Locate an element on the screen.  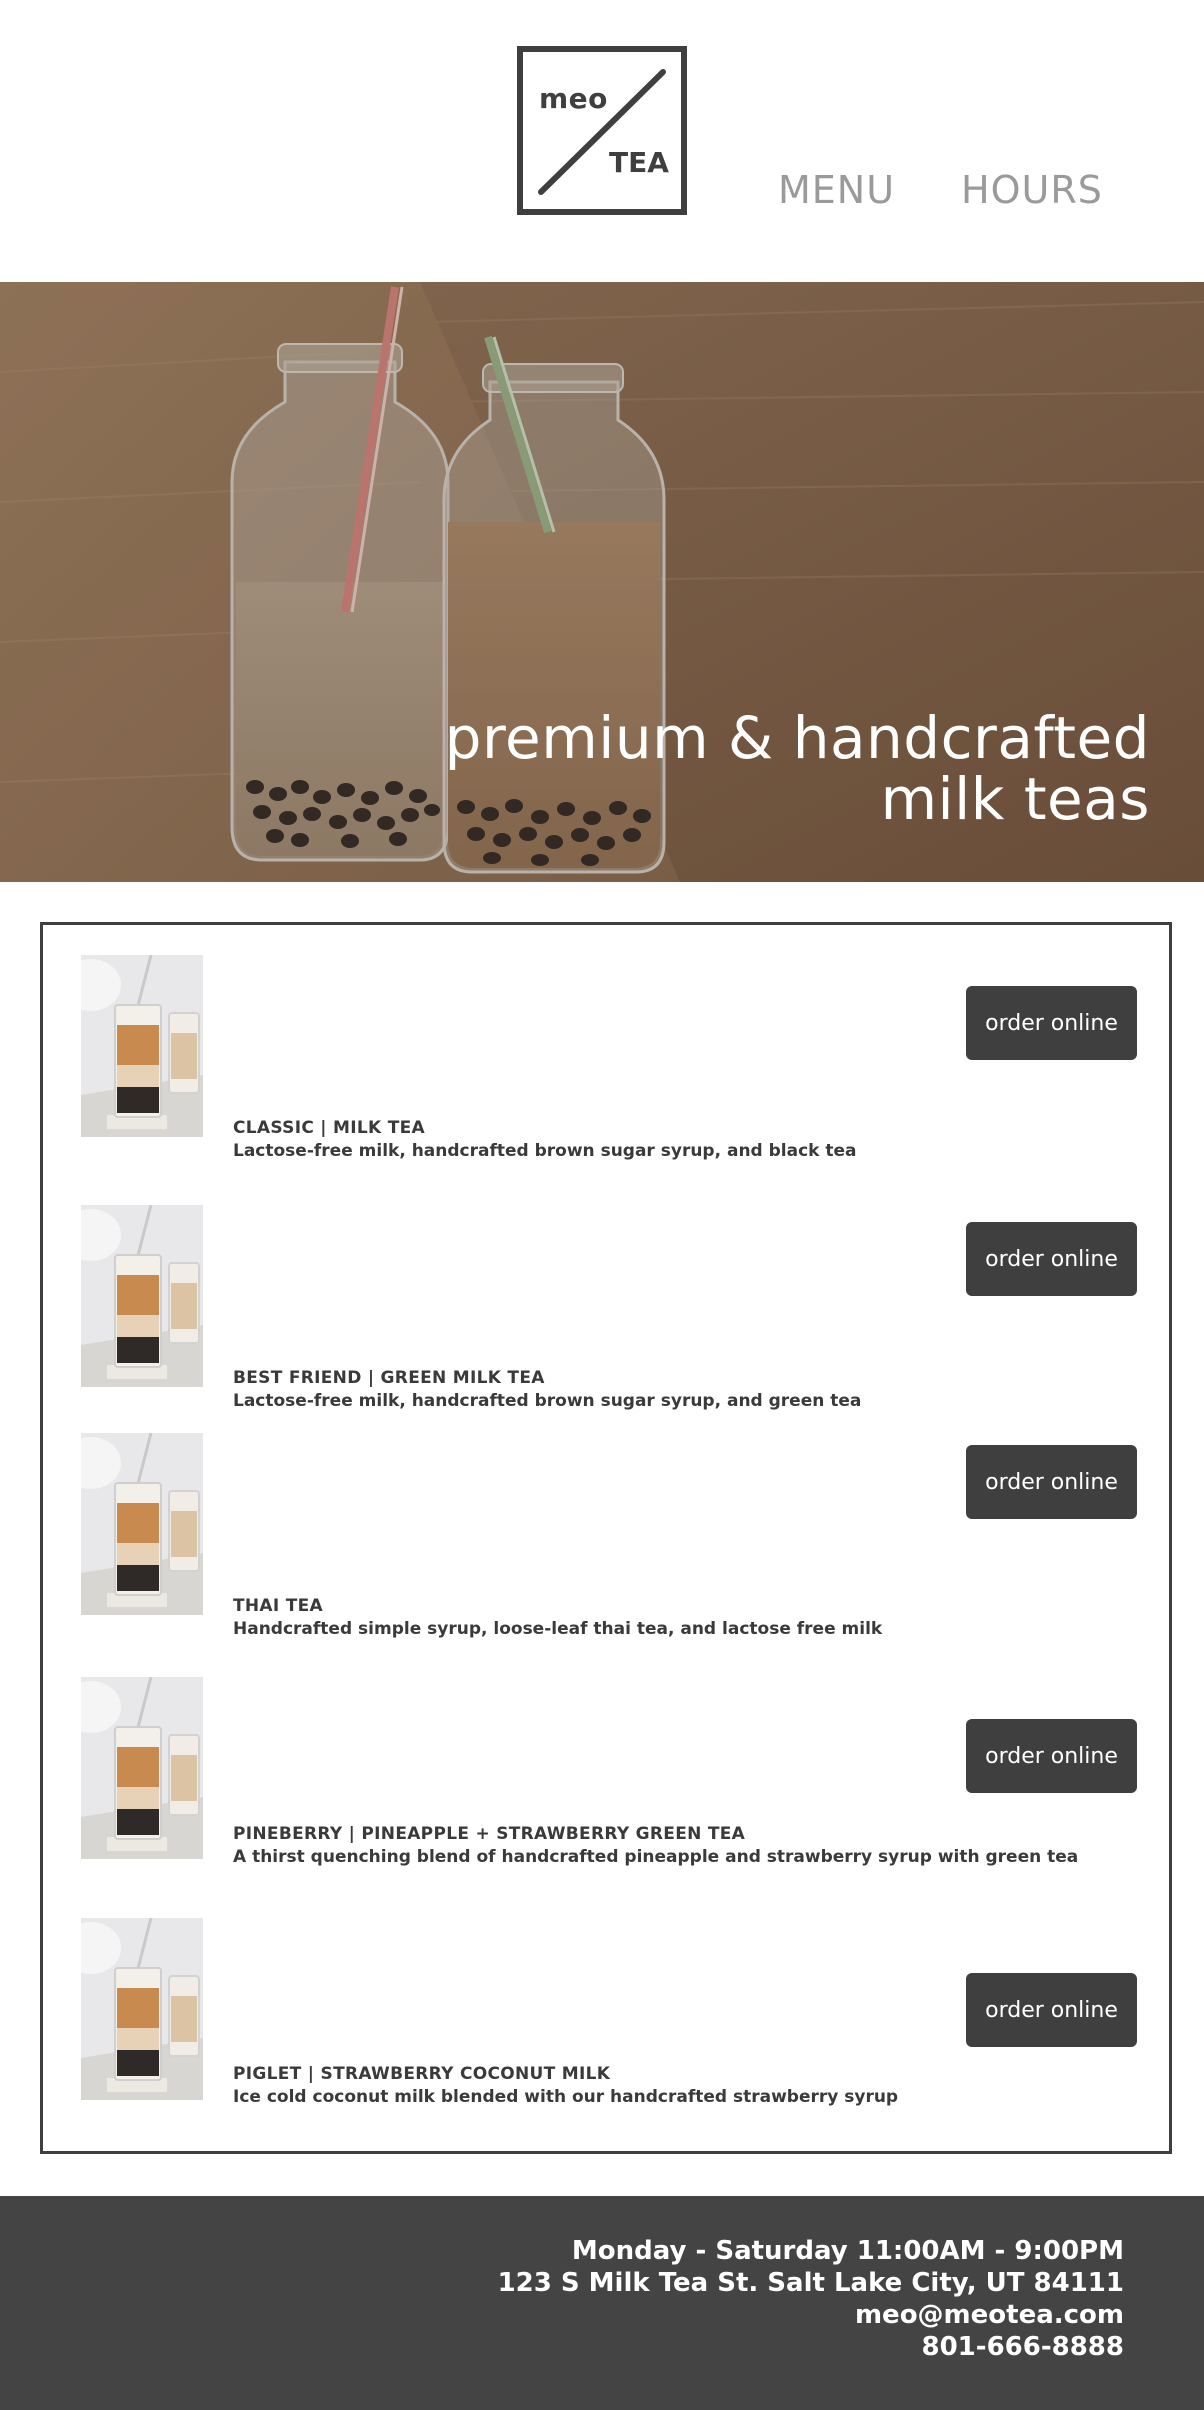
footer-hours: Monday - Saturday 11:00AM - 9:00PM is located at coordinates (847, 2251).